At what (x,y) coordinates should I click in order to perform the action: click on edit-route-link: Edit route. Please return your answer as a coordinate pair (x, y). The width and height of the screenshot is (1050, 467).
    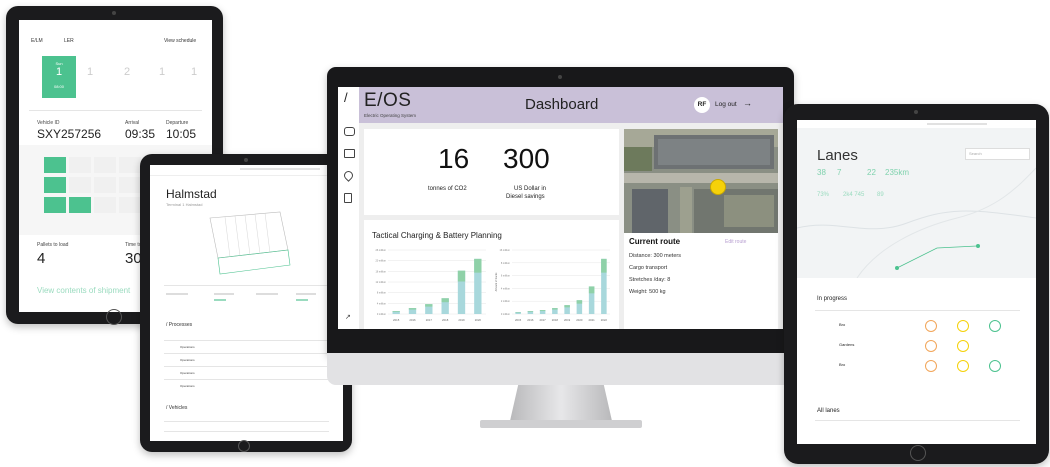
    Looking at the image, I should click on (735, 242).